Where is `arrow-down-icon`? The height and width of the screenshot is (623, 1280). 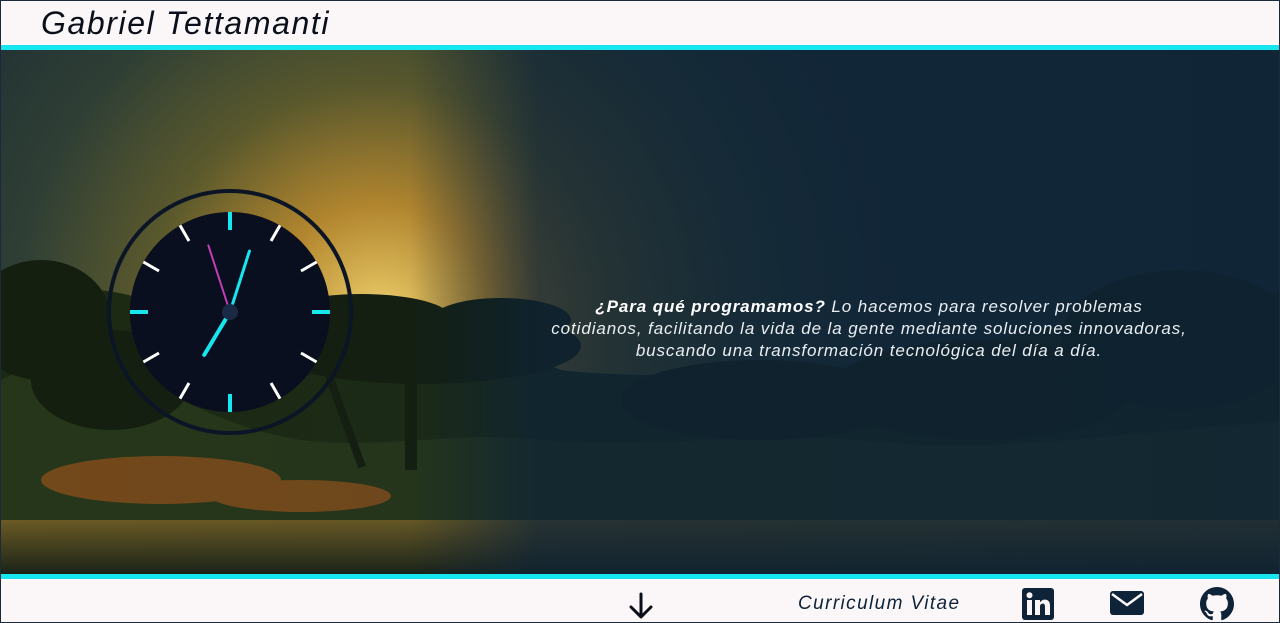
arrow-down-icon is located at coordinates (641, 606).